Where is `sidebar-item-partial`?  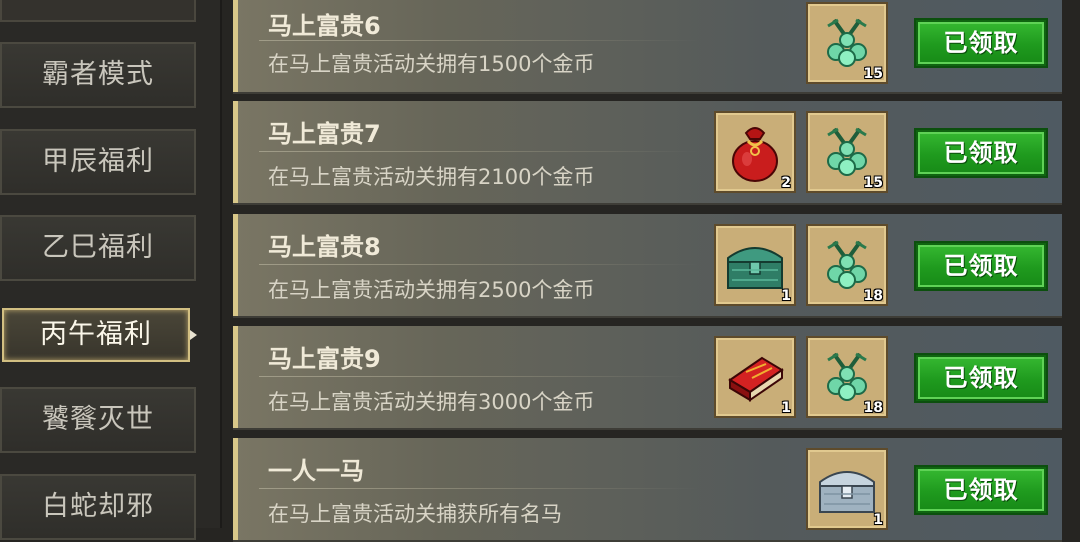
sidebar-item-partial is located at coordinates (98, 11).